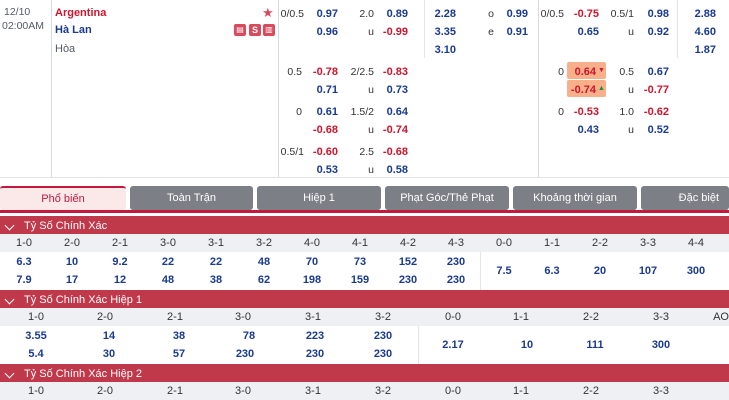 This screenshot has width=729, height=400. I want to click on score-odds: 62, so click(264, 280).